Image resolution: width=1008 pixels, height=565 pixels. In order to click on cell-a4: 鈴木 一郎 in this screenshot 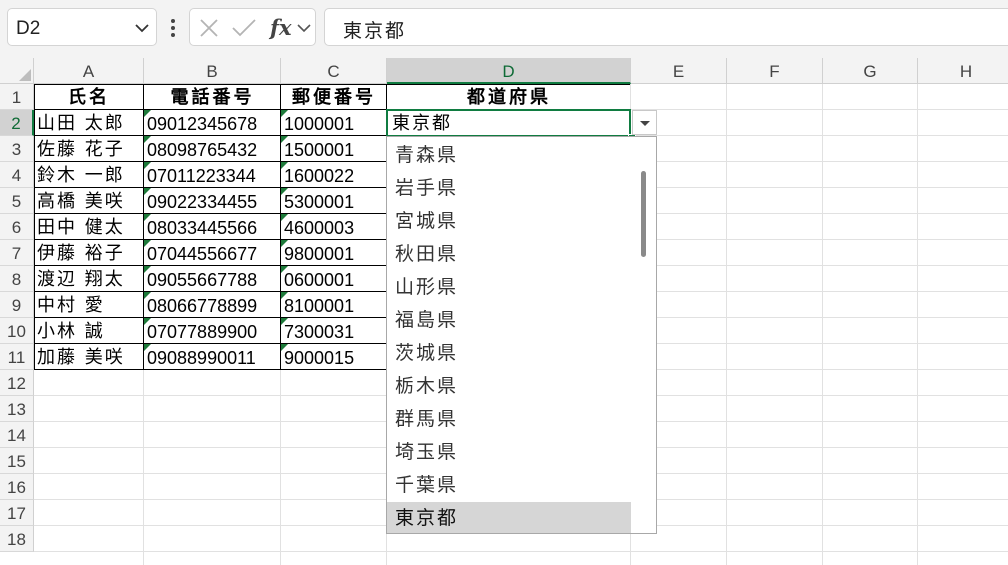, I will do `click(89, 175)`.